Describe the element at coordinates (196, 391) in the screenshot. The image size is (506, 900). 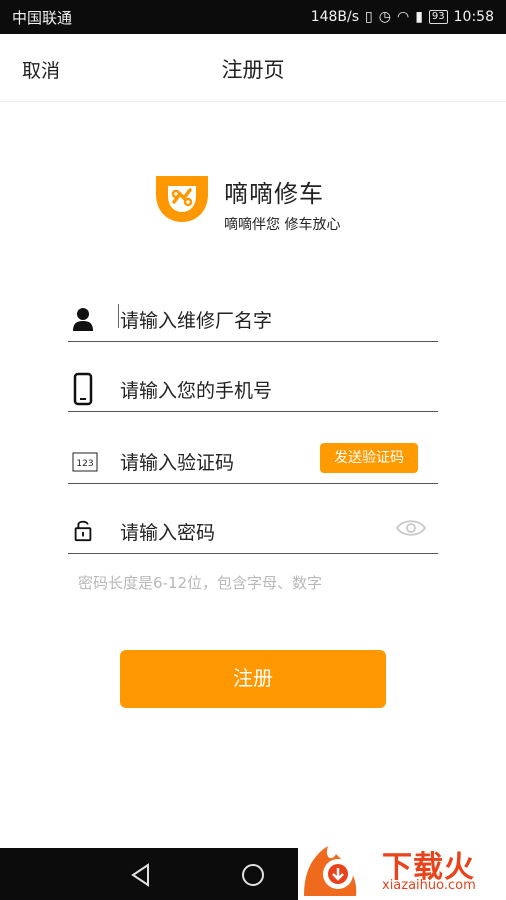
I see `phone-placeholder: 请输入您的手机号` at that location.